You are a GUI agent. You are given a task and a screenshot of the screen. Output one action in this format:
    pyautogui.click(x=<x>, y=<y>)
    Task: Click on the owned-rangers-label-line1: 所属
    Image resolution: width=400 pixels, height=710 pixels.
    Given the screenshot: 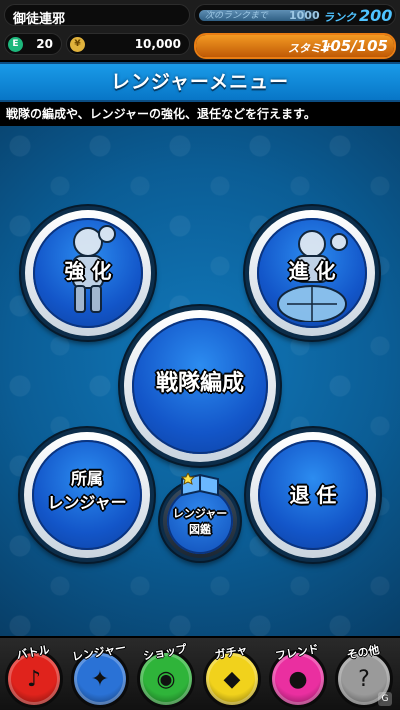 What is the action you would take?
    pyautogui.click(x=86, y=478)
    